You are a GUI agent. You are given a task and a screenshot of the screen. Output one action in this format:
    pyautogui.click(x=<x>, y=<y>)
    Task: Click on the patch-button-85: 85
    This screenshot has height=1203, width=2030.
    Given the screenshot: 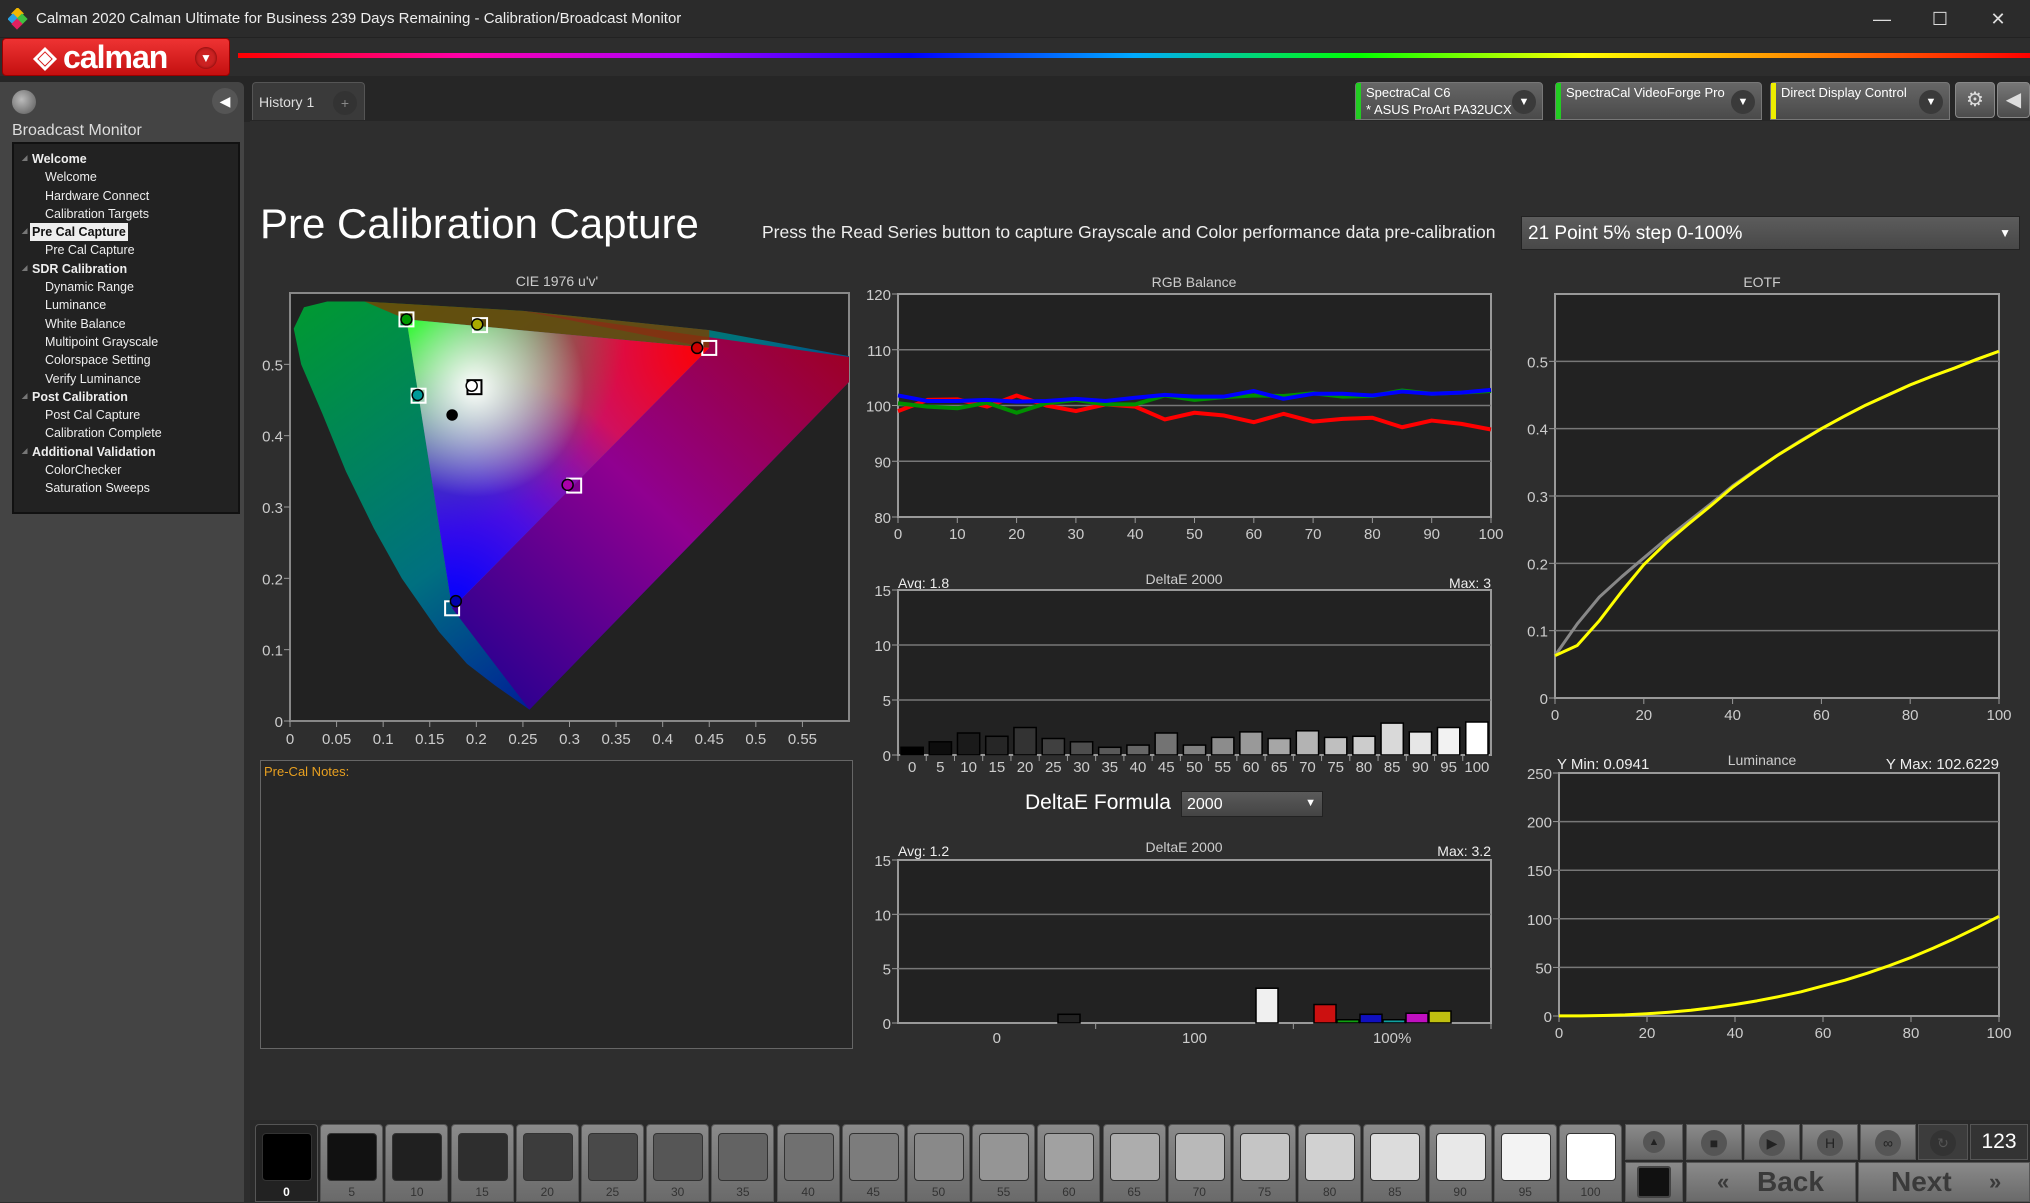 What is the action you would take?
    pyautogui.click(x=1395, y=1163)
    